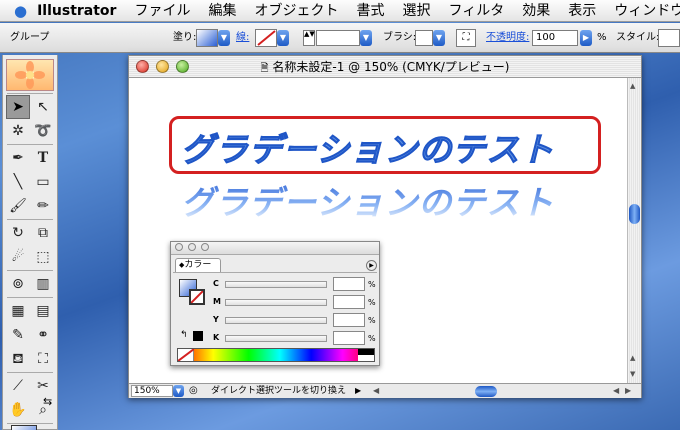 The height and width of the screenshot is (430, 680). I want to click on style-label: スタイル:, so click(638, 37).